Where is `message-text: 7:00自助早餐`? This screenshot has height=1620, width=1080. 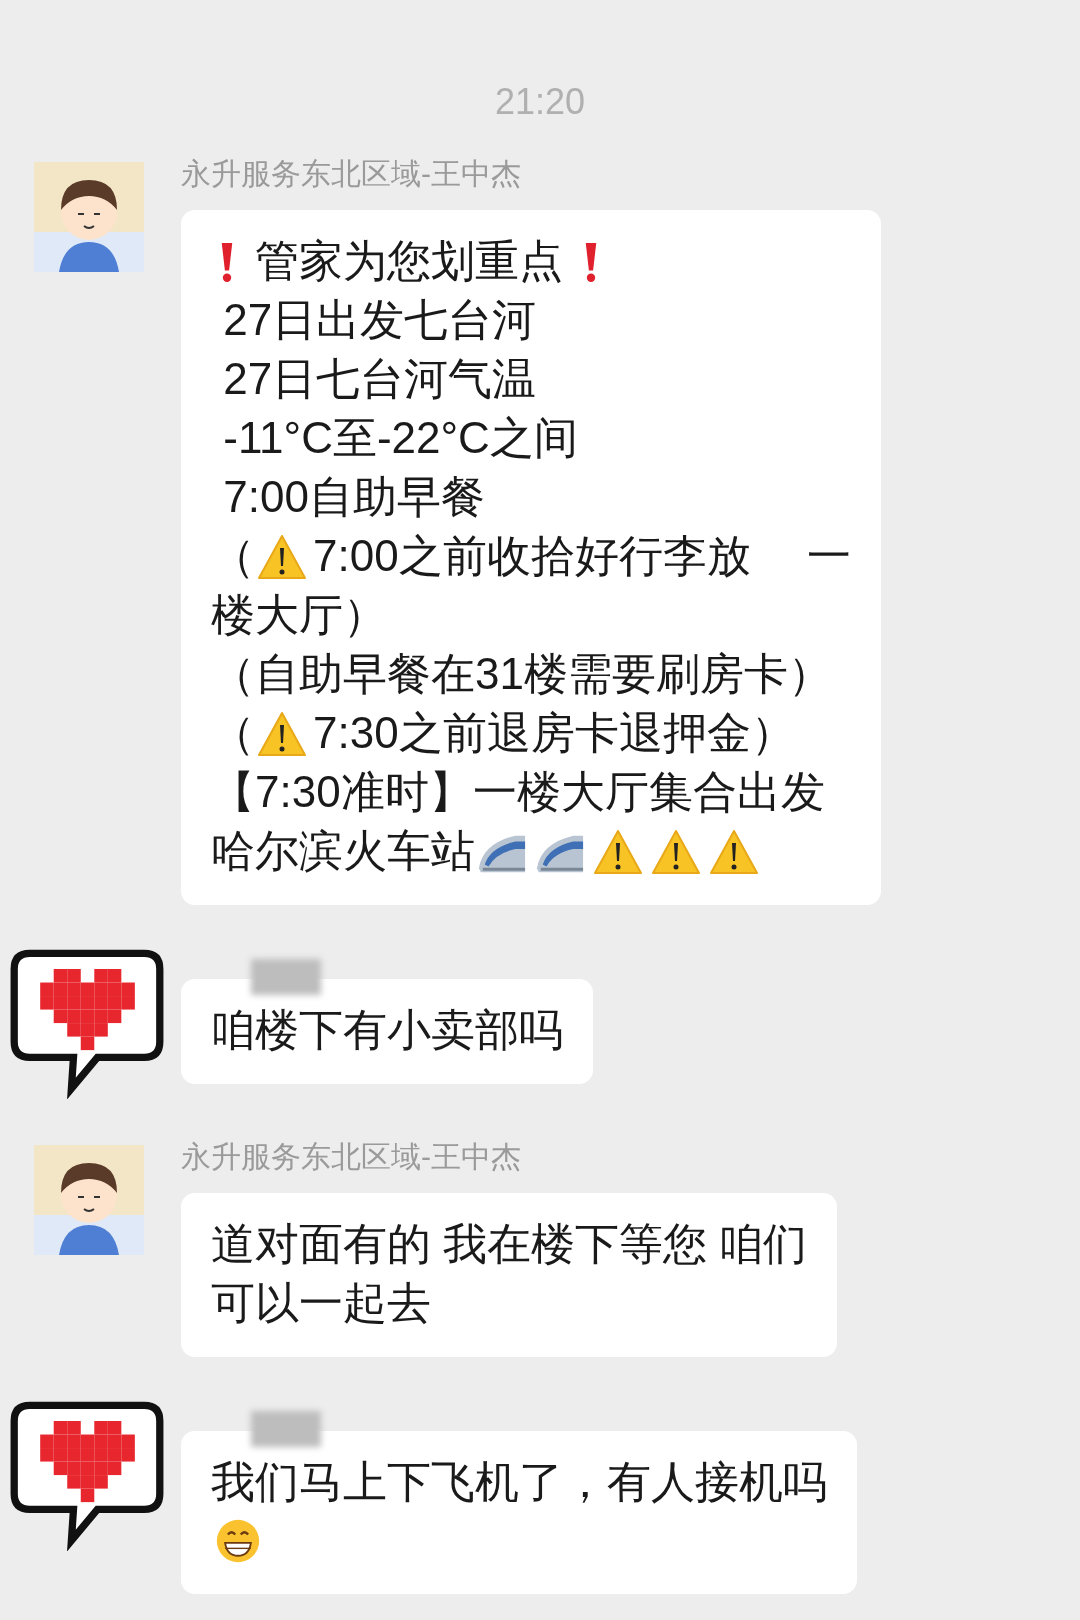 message-text: 7:00自助早餐 is located at coordinates (353, 497).